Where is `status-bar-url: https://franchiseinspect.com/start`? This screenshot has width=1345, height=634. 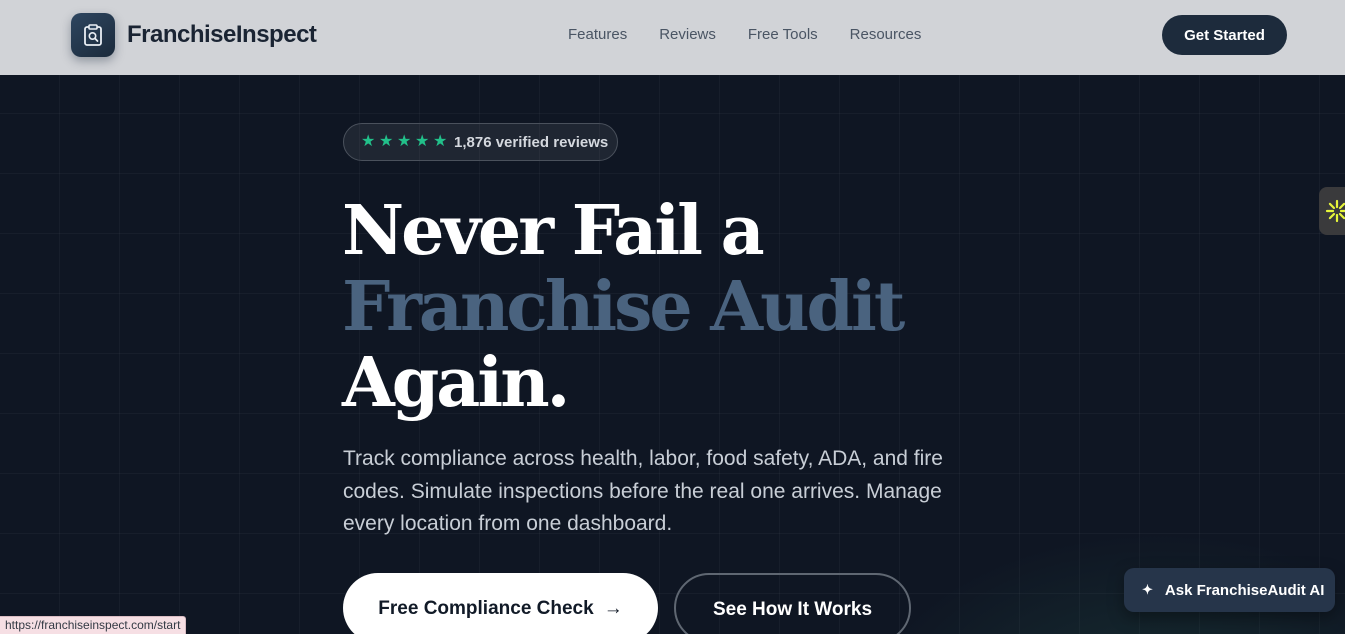
status-bar-url: https://franchiseinspect.com/start is located at coordinates (93, 625).